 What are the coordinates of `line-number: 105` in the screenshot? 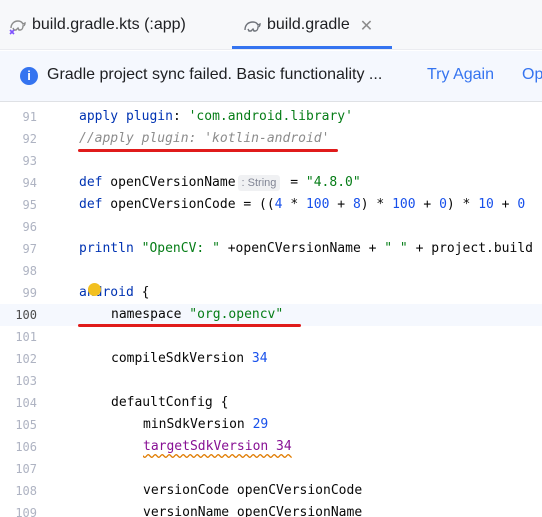 It's located at (26, 425).